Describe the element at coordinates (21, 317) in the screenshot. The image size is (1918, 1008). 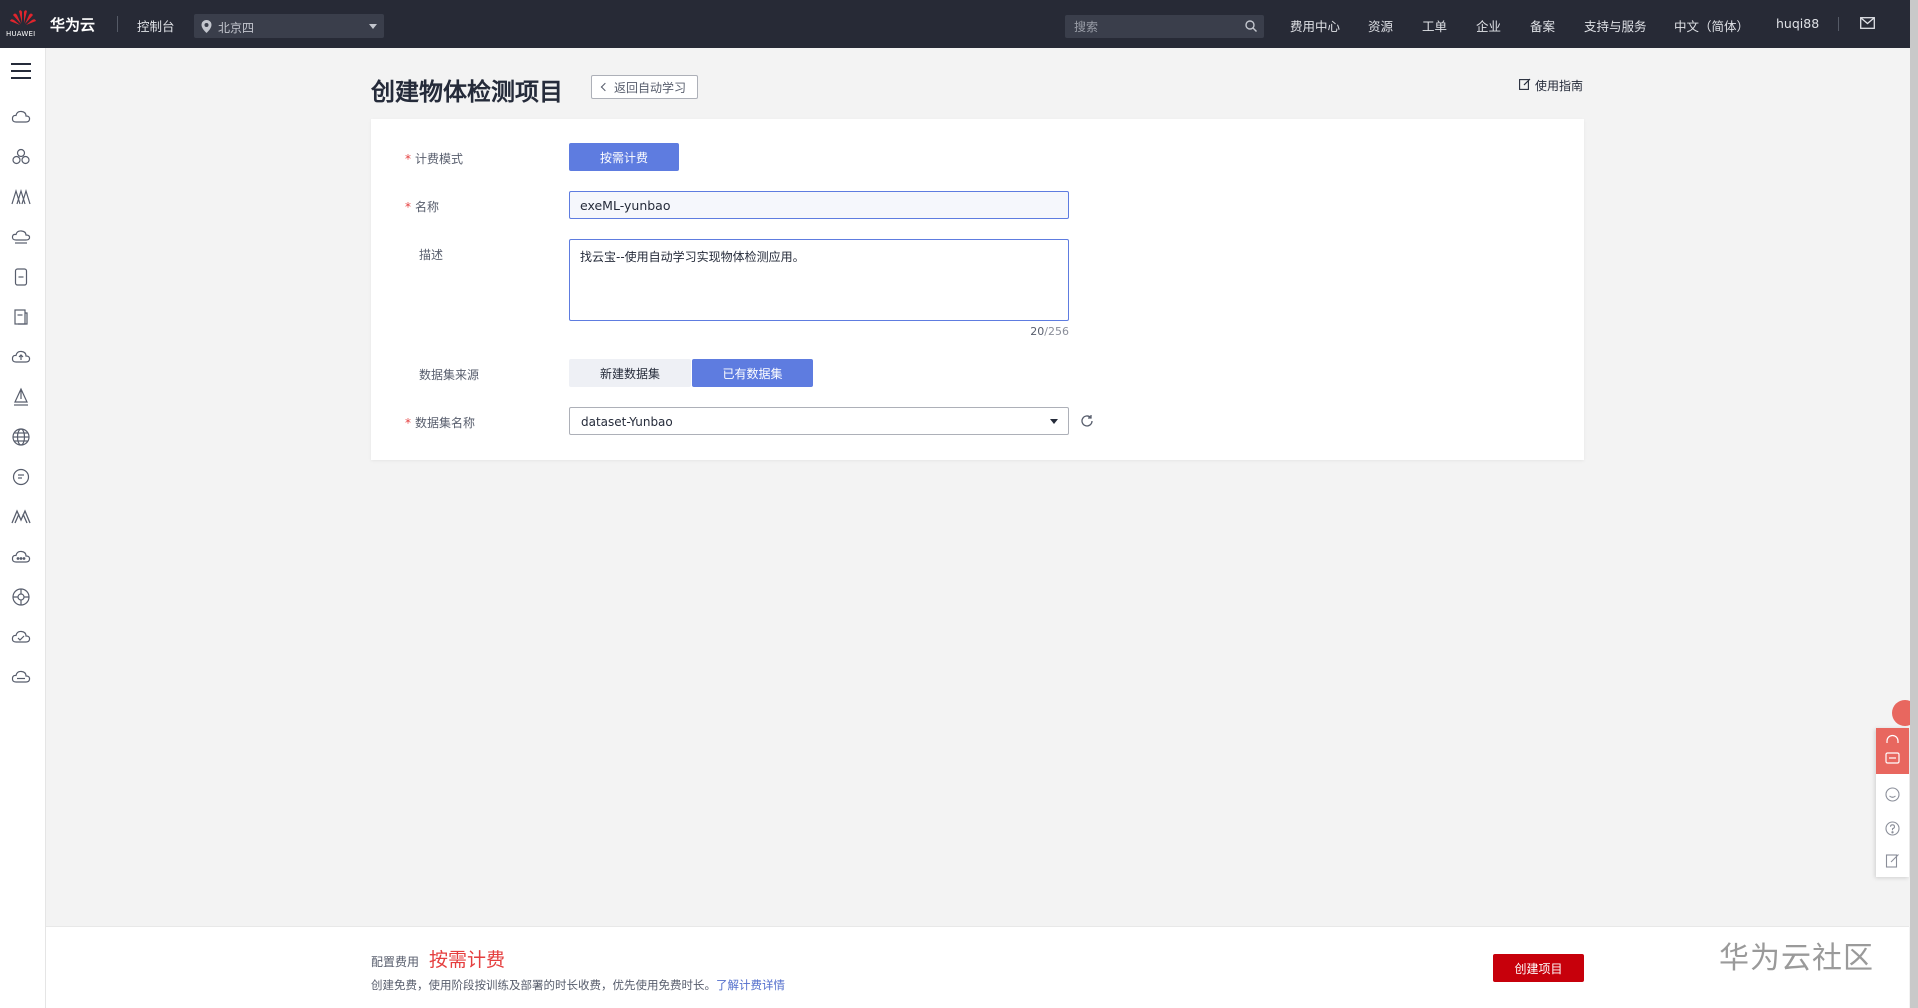
I see `file-copy-icon` at that location.